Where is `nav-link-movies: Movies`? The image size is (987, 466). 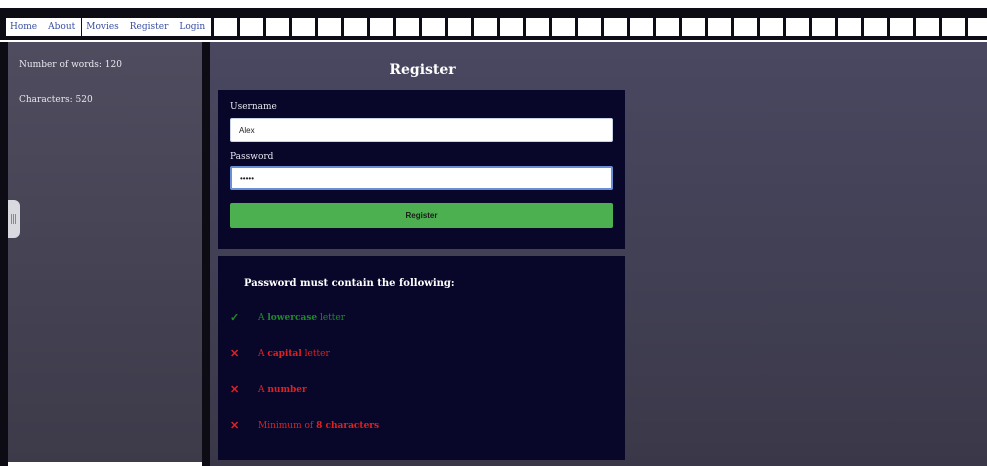 nav-link-movies: Movies is located at coordinates (102, 27).